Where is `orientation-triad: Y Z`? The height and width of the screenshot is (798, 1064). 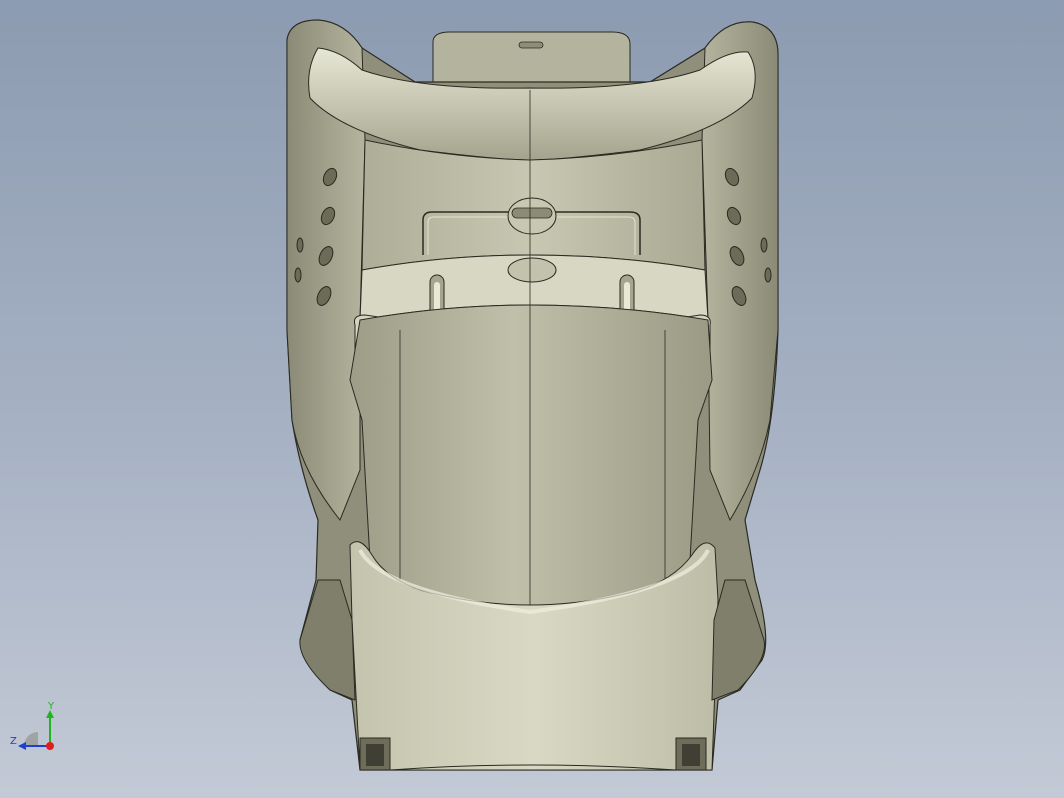
orientation-triad: Y Z is located at coordinates (32, 725).